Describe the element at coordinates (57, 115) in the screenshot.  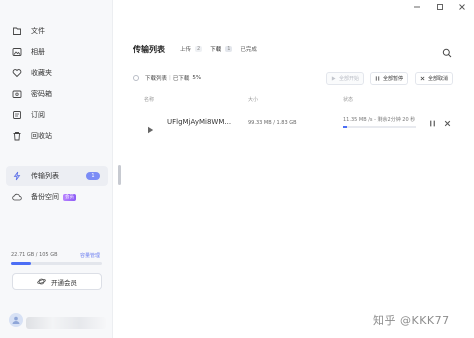
I see `sidebar-item-subscriptions: 订阅` at that location.